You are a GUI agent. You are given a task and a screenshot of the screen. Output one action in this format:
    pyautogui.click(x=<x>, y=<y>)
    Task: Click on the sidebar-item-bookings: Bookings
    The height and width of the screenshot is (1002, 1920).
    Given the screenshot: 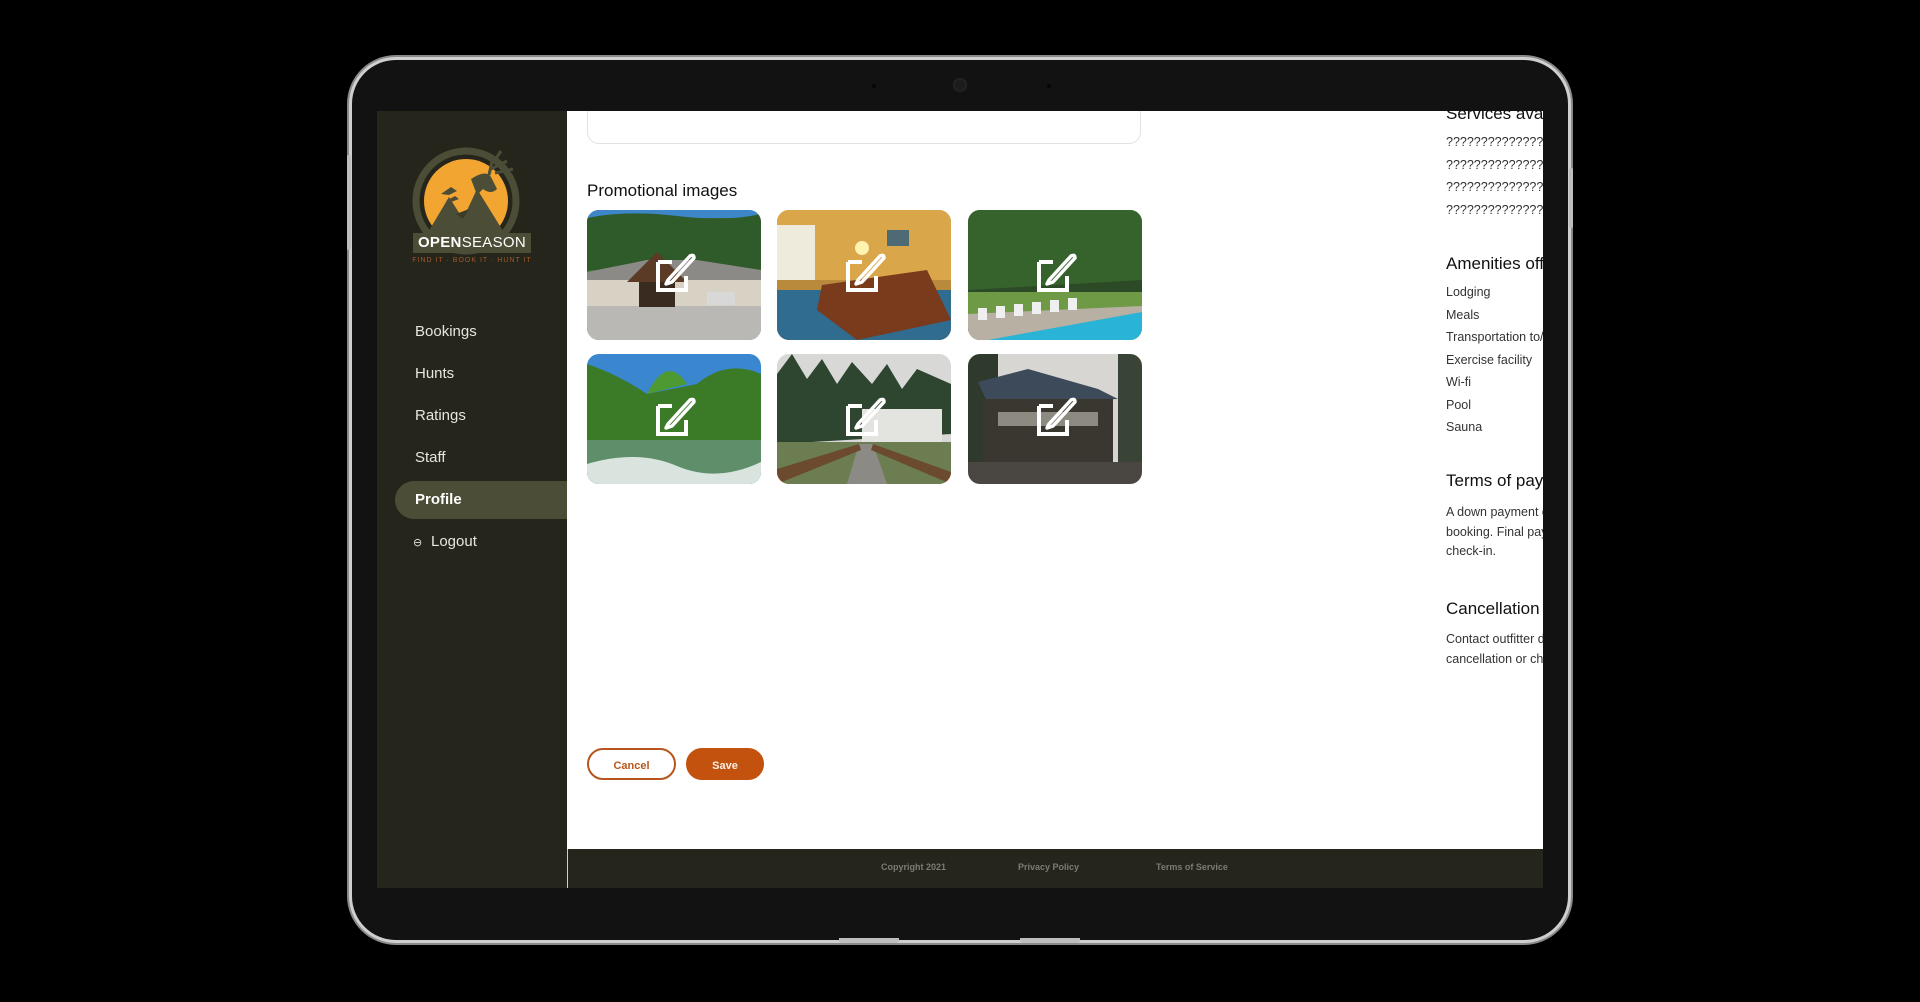 What is the action you would take?
    pyautogui.click(x=481, y=332)
    